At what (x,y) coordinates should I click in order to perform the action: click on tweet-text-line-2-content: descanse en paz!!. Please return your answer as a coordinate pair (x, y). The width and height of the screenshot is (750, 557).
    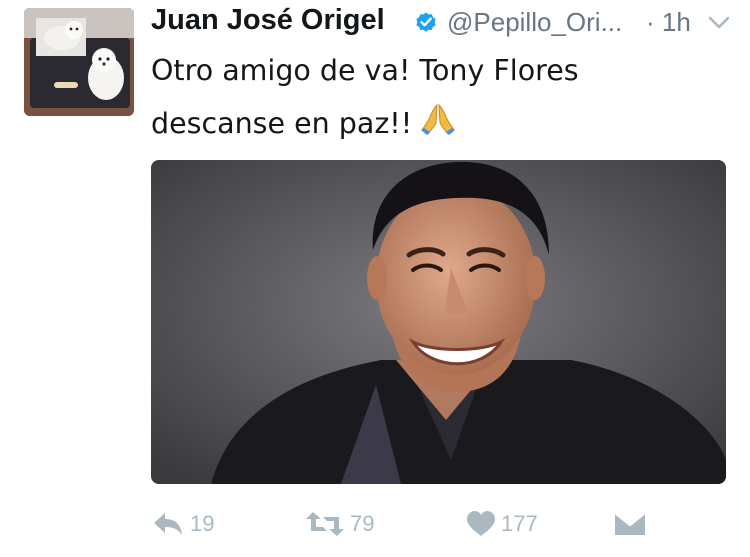
    Looking at the image, I should click on (282, 123).